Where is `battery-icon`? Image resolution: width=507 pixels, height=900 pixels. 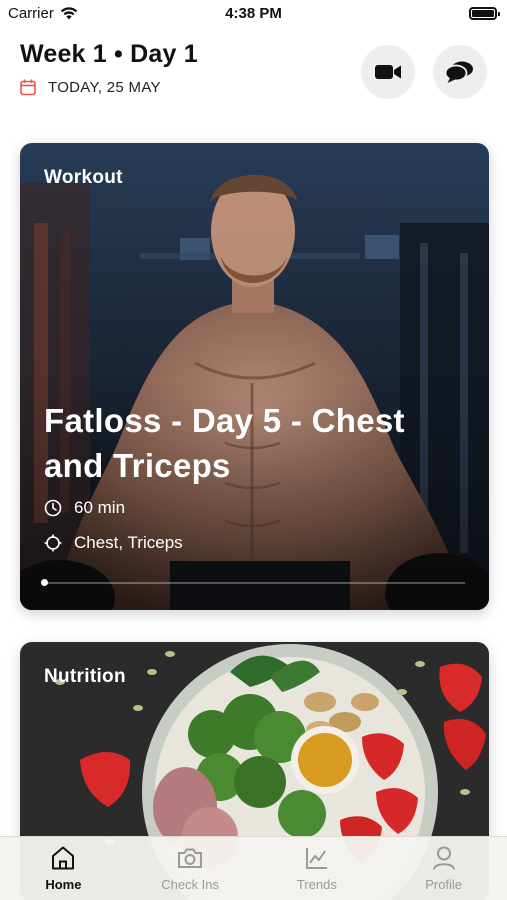
battery-icon is located at coordinates (484, 13).